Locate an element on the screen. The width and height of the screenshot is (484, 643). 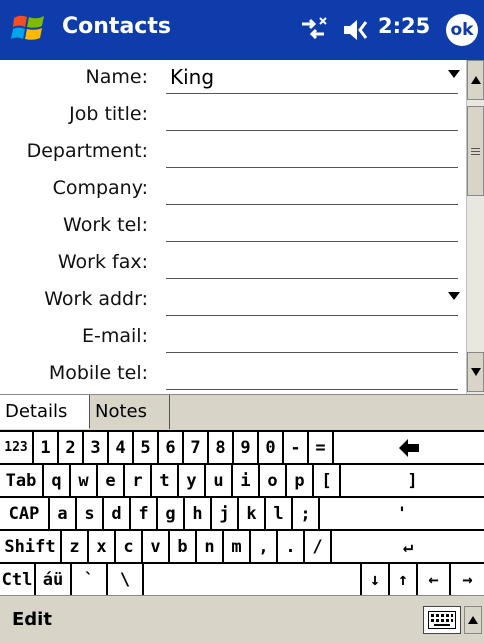
key-h: h is located at coordinates (198, 514).